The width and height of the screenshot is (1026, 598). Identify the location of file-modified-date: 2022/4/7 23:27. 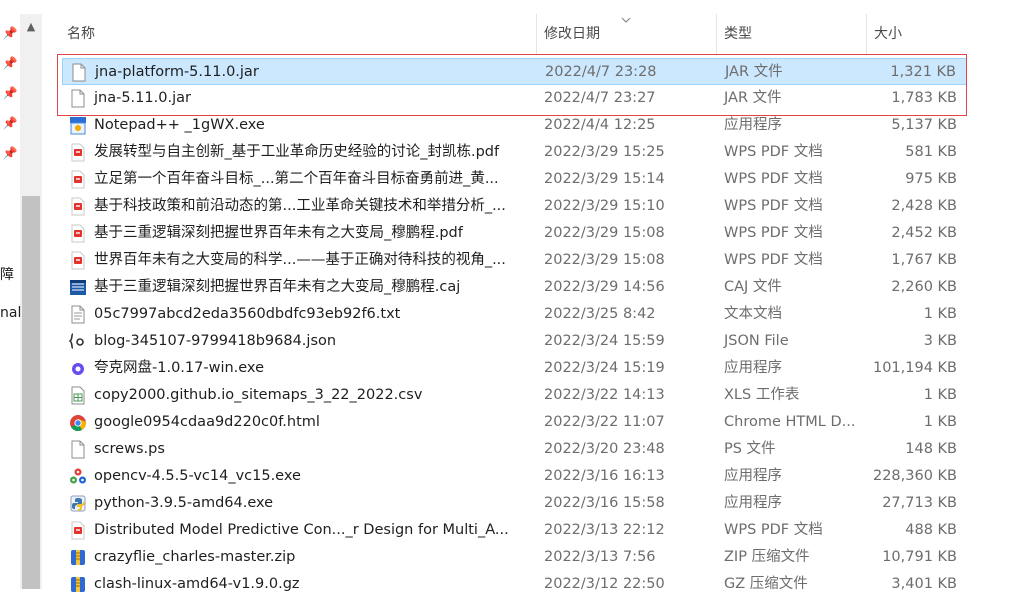
(600, 98).